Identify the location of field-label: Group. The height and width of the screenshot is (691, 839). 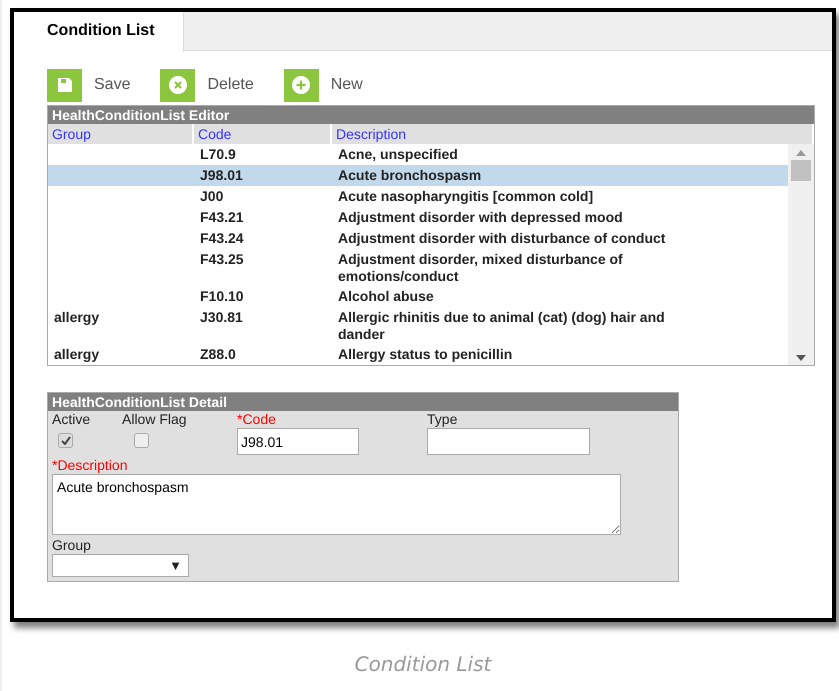
(72, 545).